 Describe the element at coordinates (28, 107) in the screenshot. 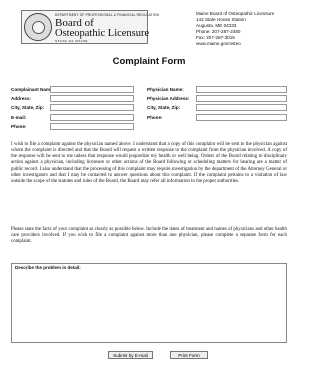

I see `city-state-zip-label: City, State, Zip:` at that location.